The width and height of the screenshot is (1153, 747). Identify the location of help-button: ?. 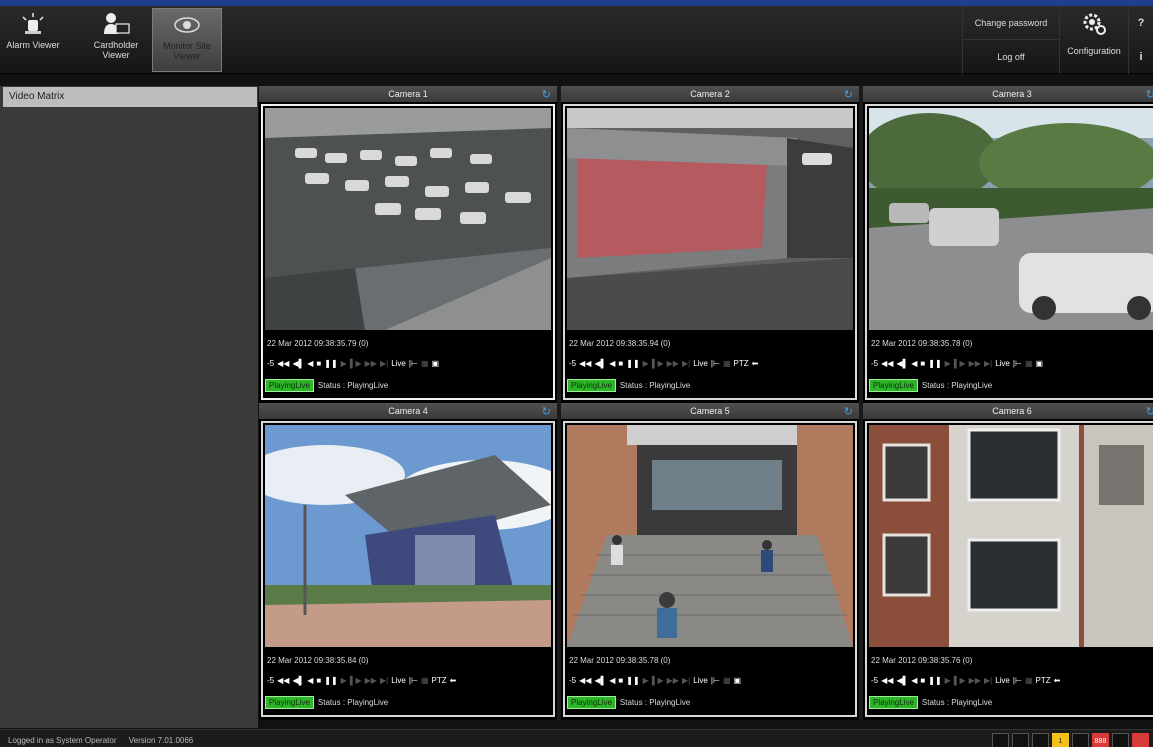
(1141, 23).